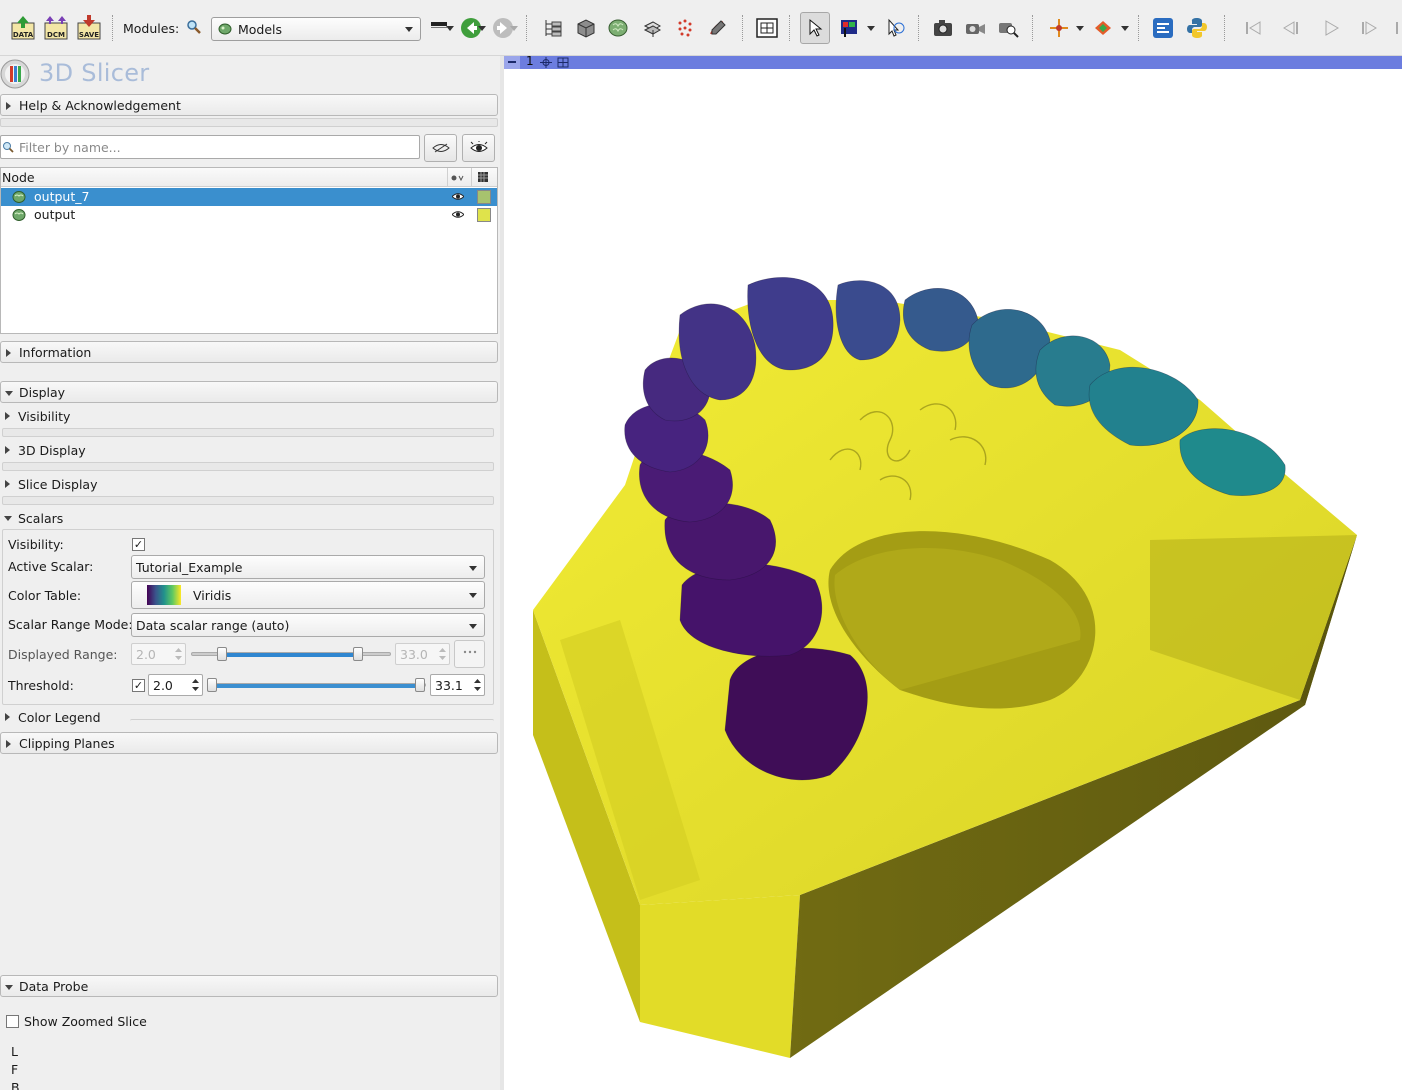 This screenshot has width=1402, height=1090. Describe the element at coordinates (249, 197) in the screenshot. I see `tree-row: output_7` at that location.